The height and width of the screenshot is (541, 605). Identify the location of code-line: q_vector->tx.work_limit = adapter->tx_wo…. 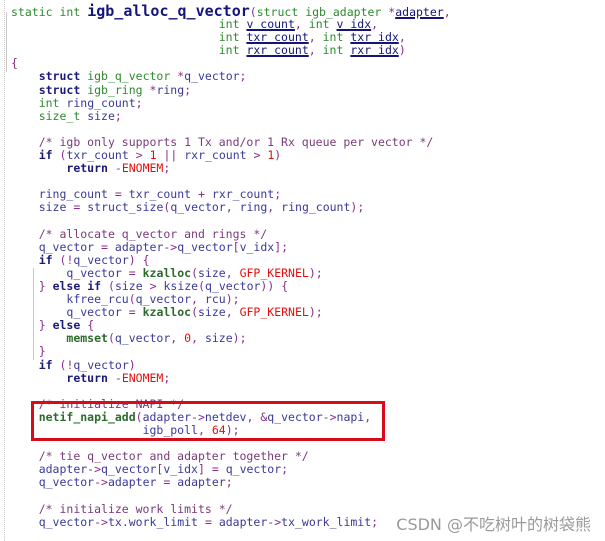
(208, 521).